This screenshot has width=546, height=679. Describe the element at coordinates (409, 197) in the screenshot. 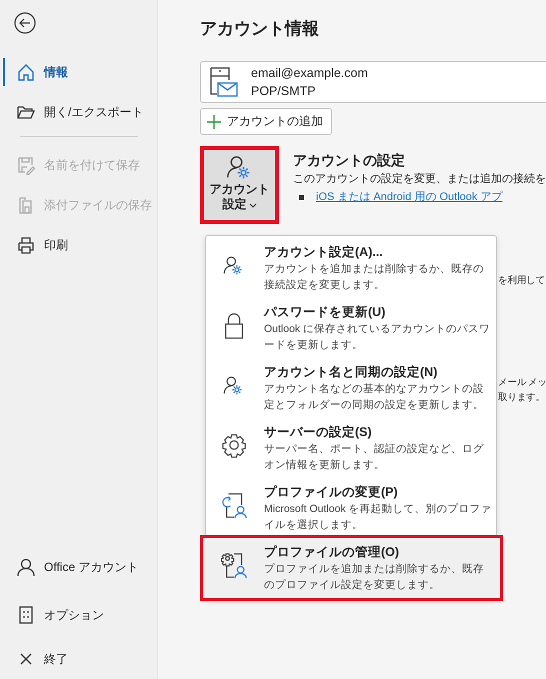

I see `app-link: iOS または Android 用の Outlook アプ` at that location.